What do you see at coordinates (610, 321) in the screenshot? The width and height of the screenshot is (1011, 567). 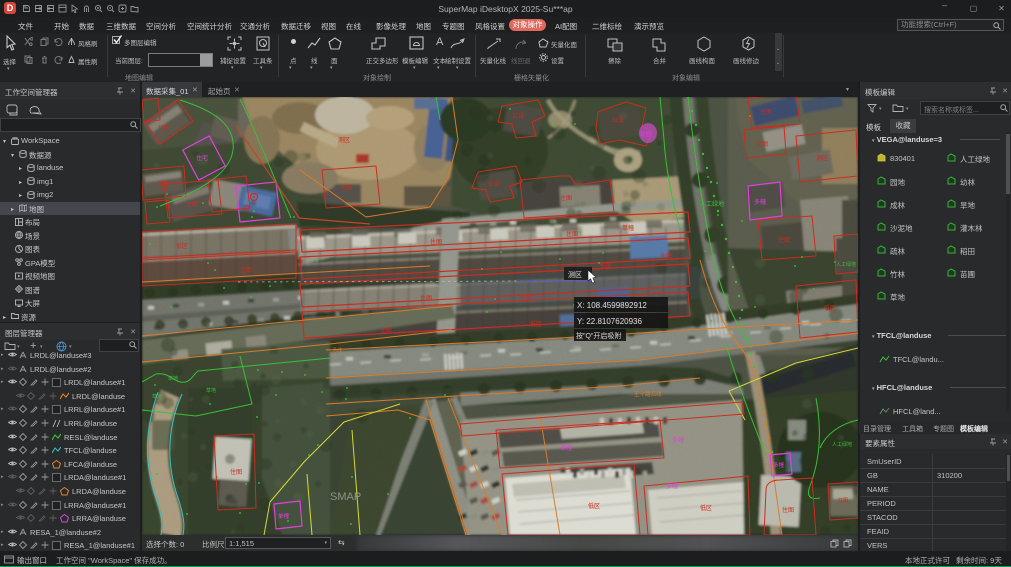 I see `svg-text: Y: 22.8107620936` at bounding box center [610, 321].